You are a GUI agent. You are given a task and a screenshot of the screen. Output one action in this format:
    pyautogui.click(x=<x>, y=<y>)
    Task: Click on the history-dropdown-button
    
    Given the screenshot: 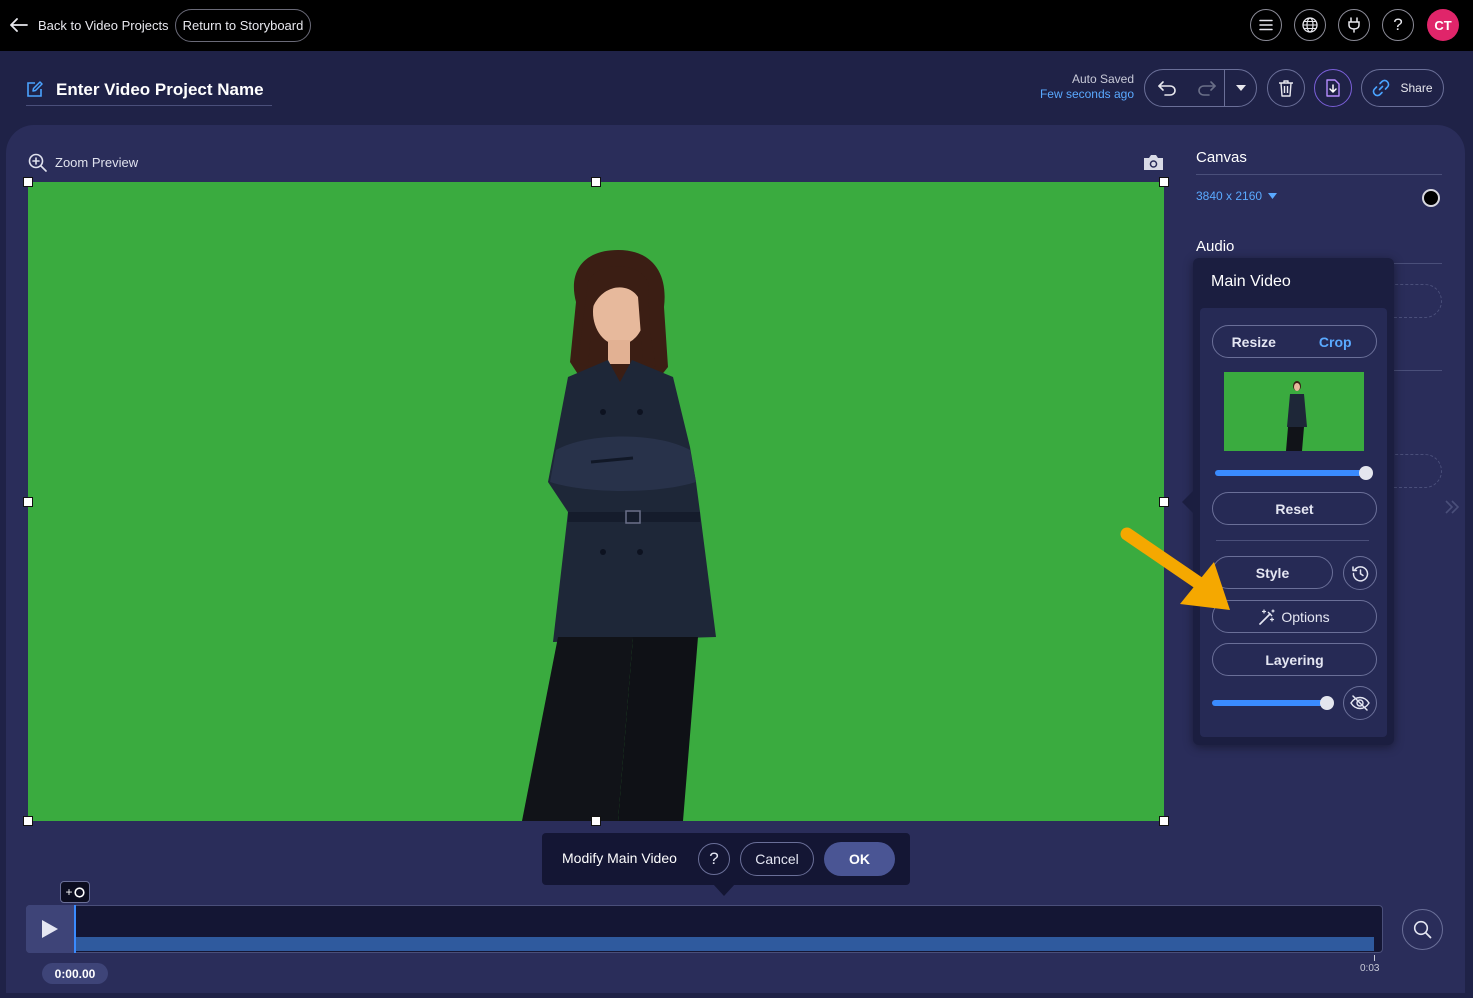 What is the action you would take?
    pyautogui.click(x=1240, y=88)
    